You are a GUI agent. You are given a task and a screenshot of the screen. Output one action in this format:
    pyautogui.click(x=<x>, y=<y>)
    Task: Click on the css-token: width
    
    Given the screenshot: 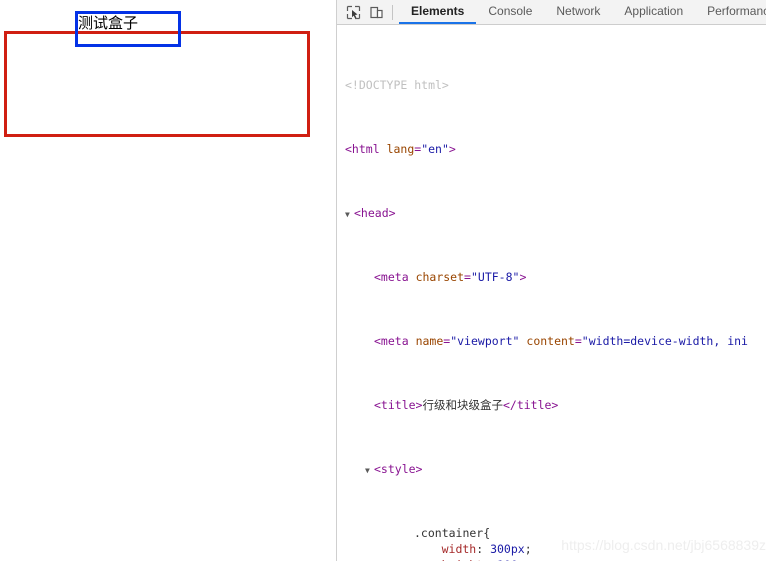 What is the action you would take?
    pyautogui.click(x=459, y=549)
    